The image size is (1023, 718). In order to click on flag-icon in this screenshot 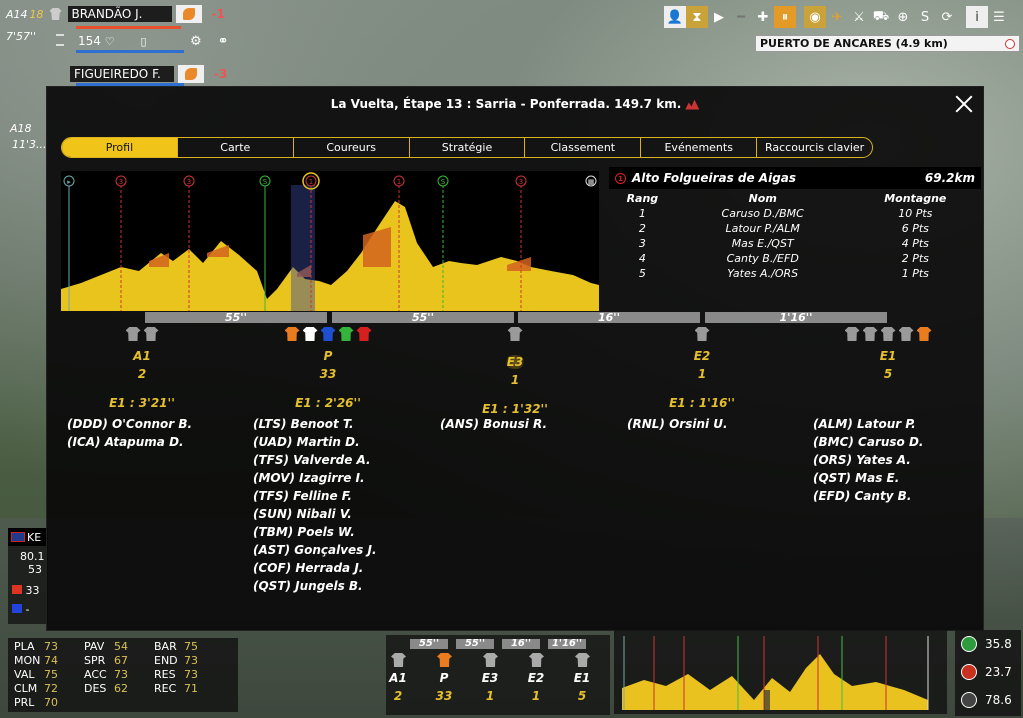, I will do `click(18, 537)`.